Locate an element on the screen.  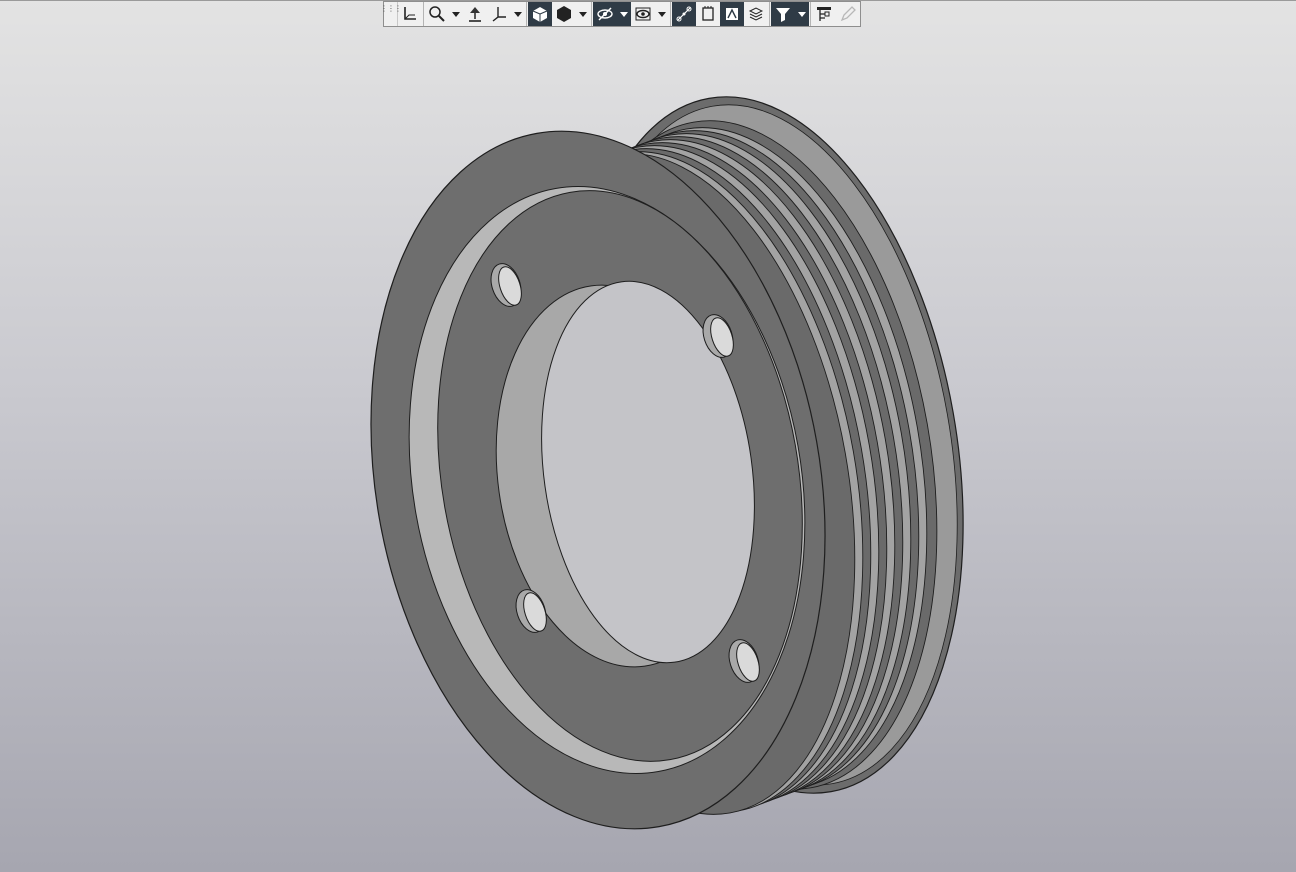
constraints-icon is located at coordinates (684, 14).